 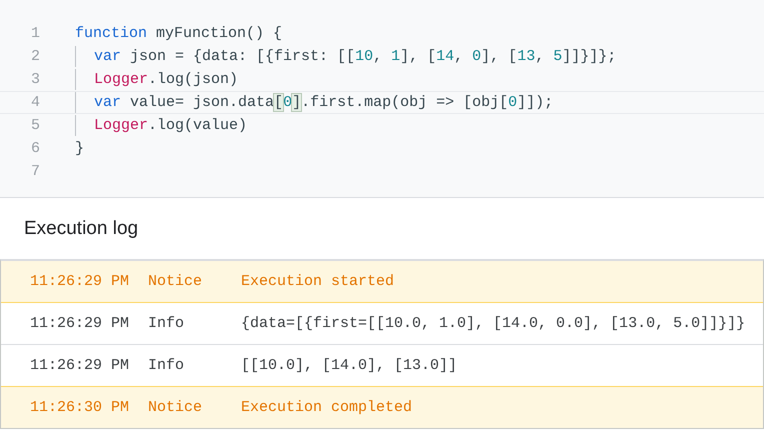 What do you see at coordinates (178, 33) in the screenshot?
I see `code-line: function myFunction() {` at bounding box center [178, 33].